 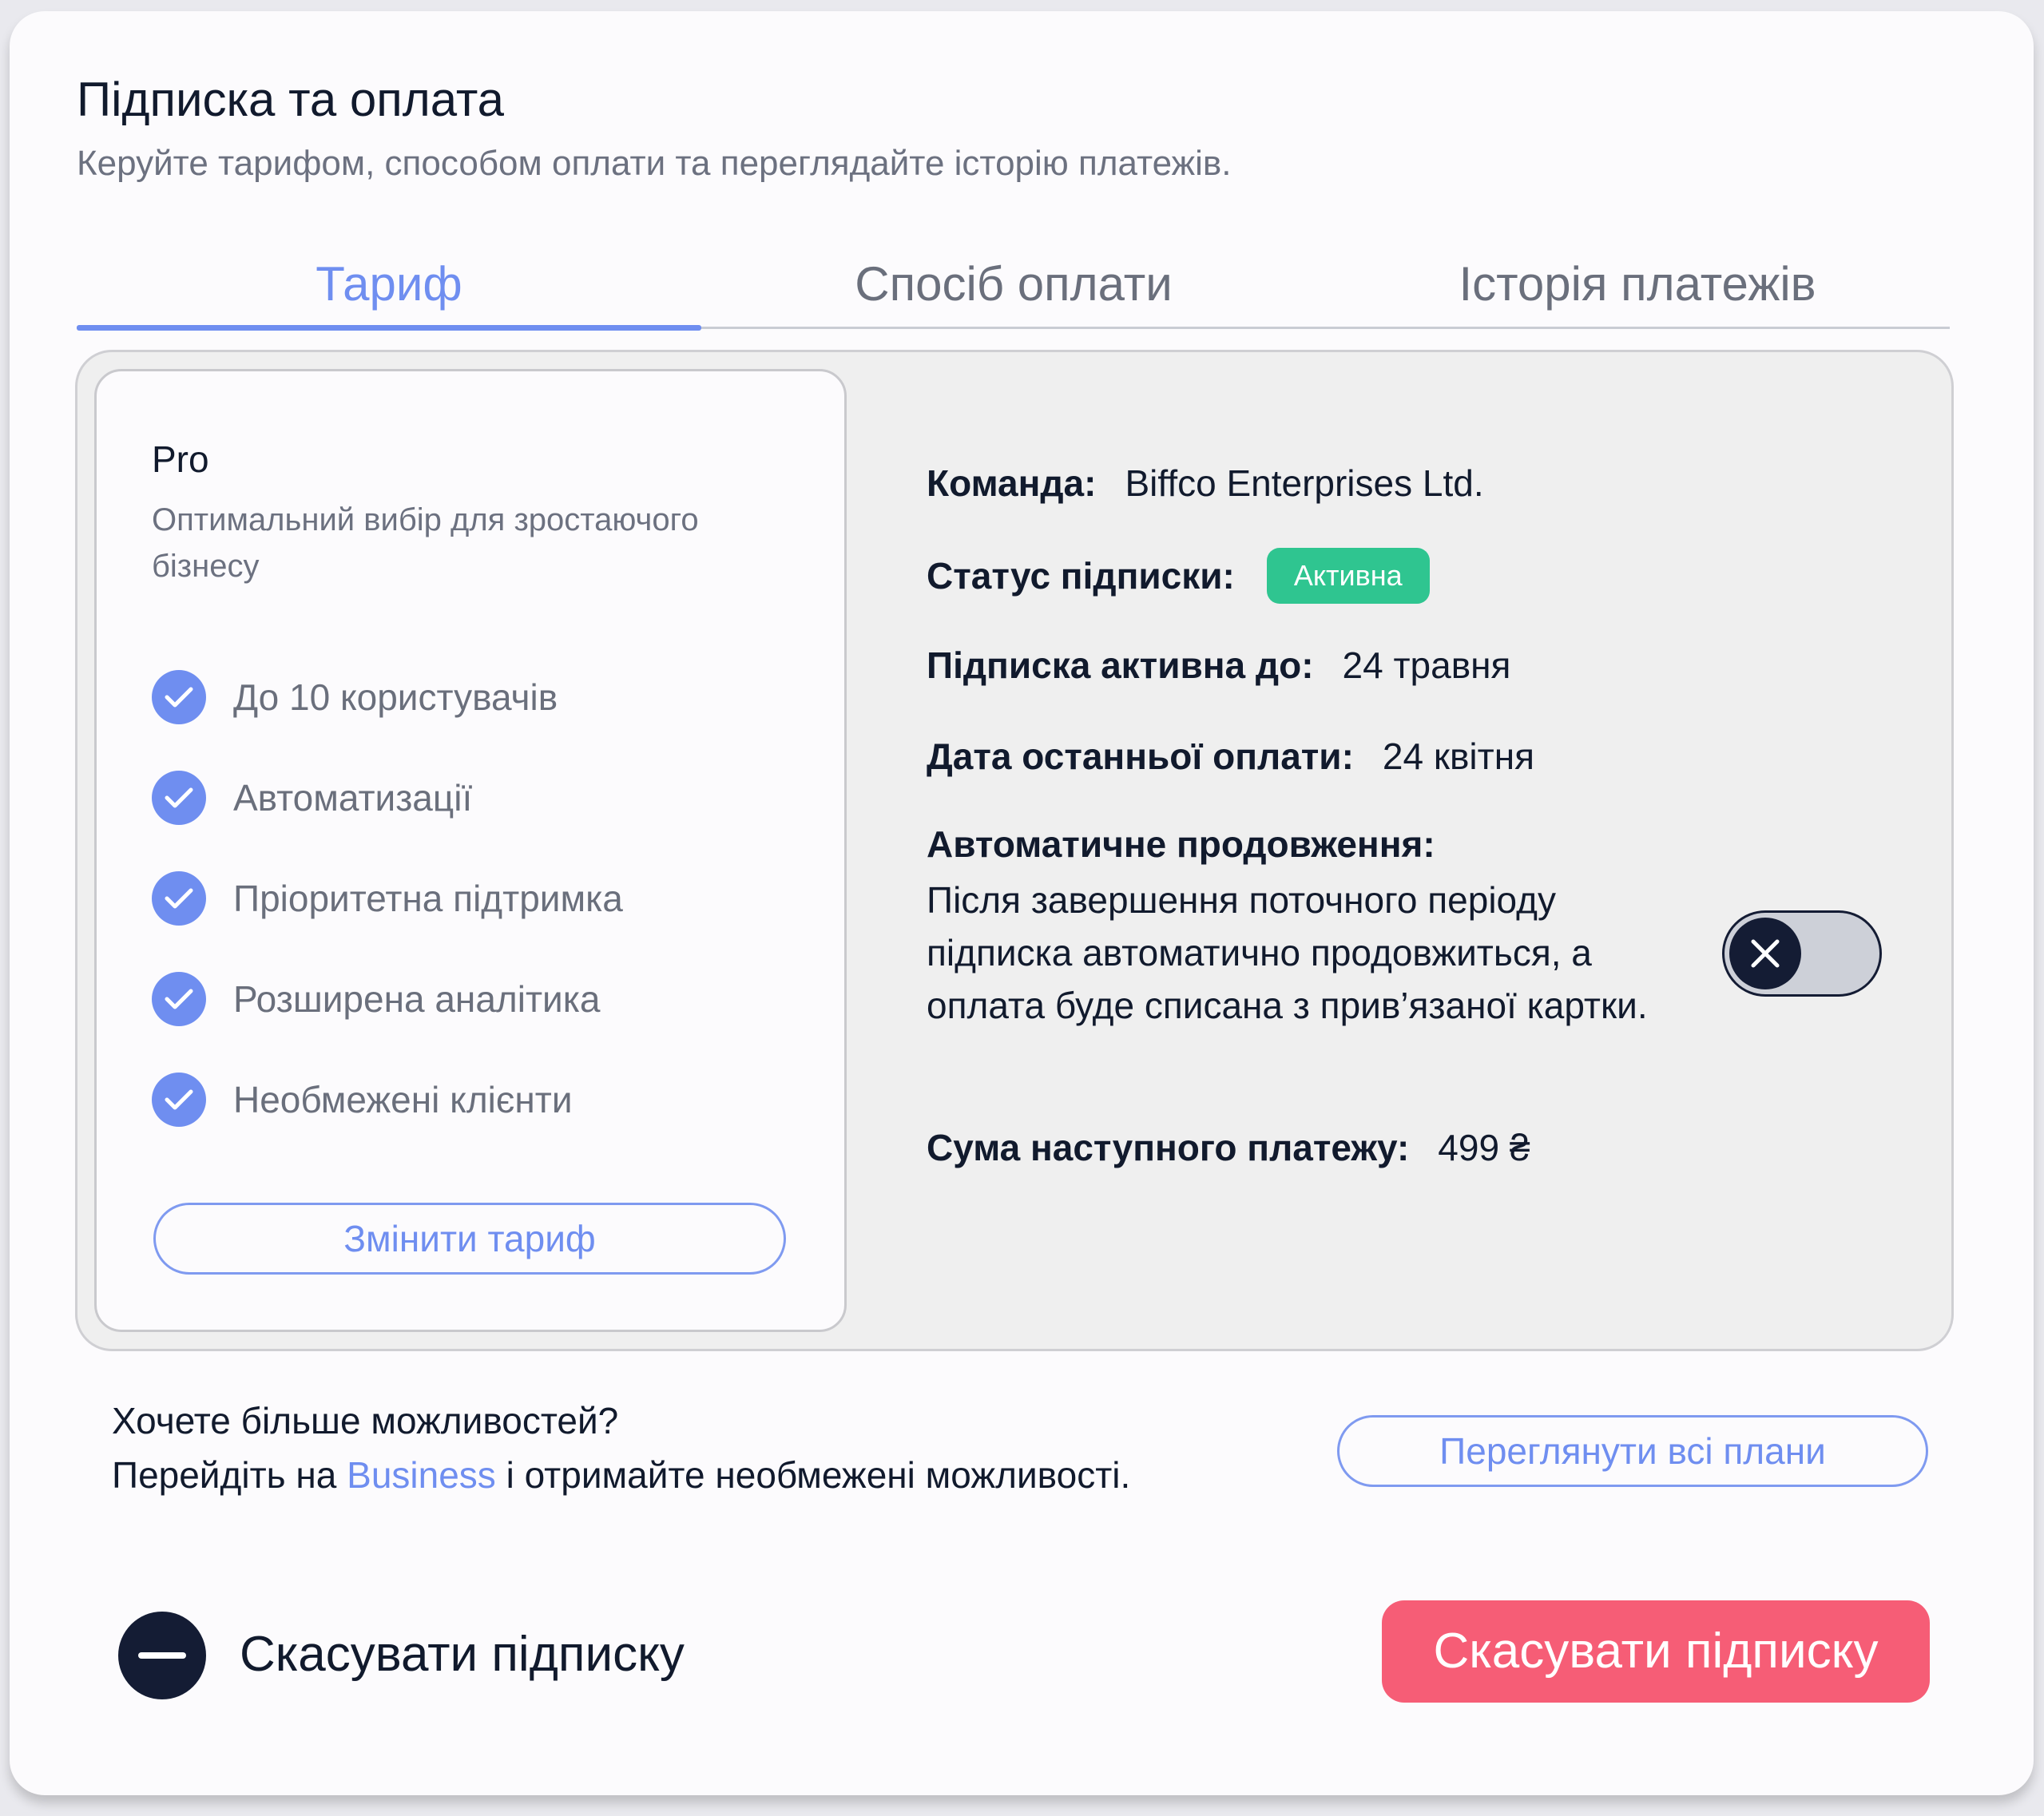 I want to click on feature-item: Пріоритетна підтримка, so click(x=387, y=898).